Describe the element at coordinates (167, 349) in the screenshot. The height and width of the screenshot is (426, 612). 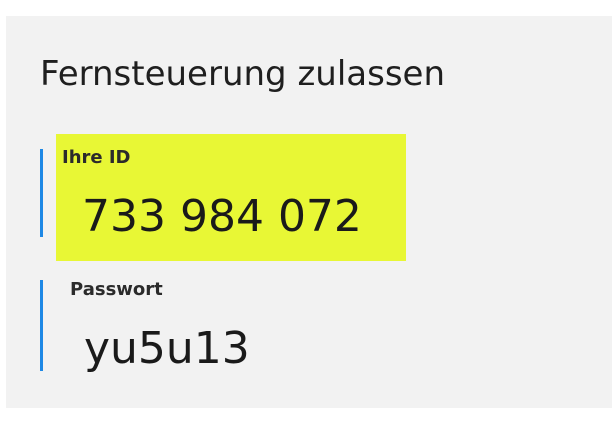
I see `password-value: yu5u13` at that location.